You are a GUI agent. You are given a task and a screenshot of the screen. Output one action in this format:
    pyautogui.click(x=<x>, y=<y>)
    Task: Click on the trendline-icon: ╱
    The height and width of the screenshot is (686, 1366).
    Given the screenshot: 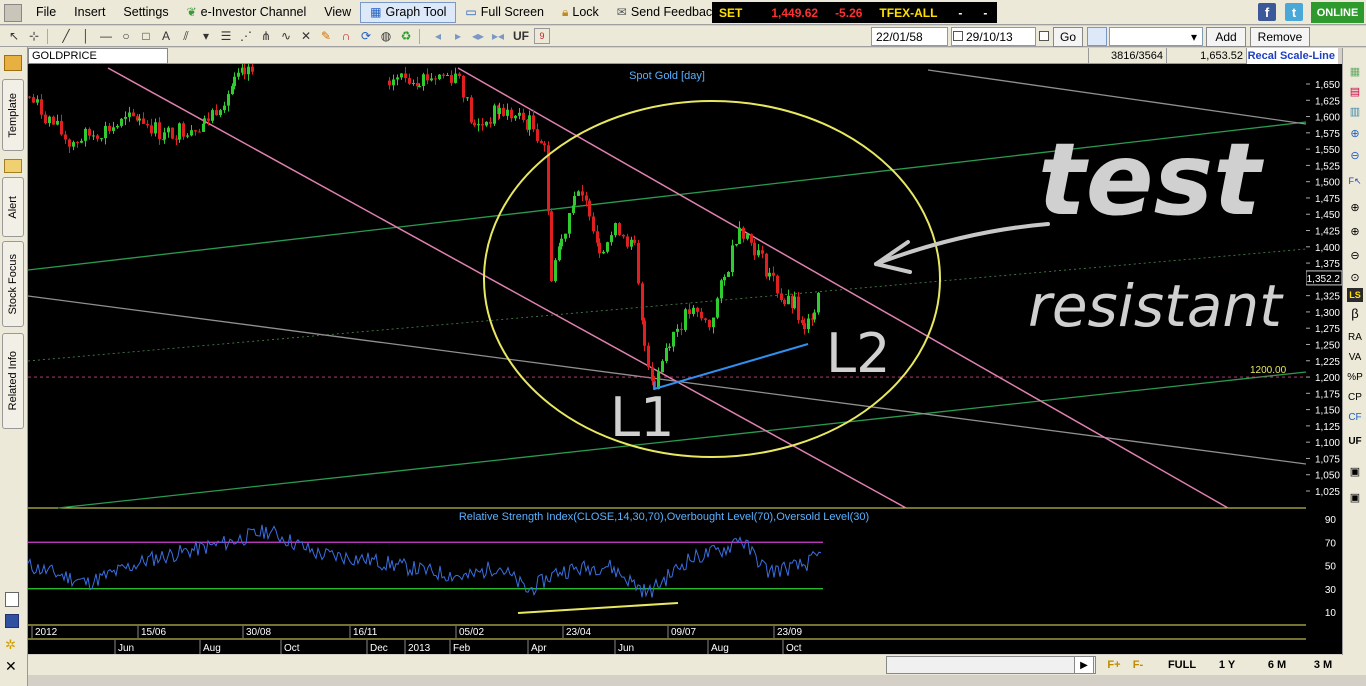 What is the action you would take?
    pyautogui.click(x=66, y=36)
    